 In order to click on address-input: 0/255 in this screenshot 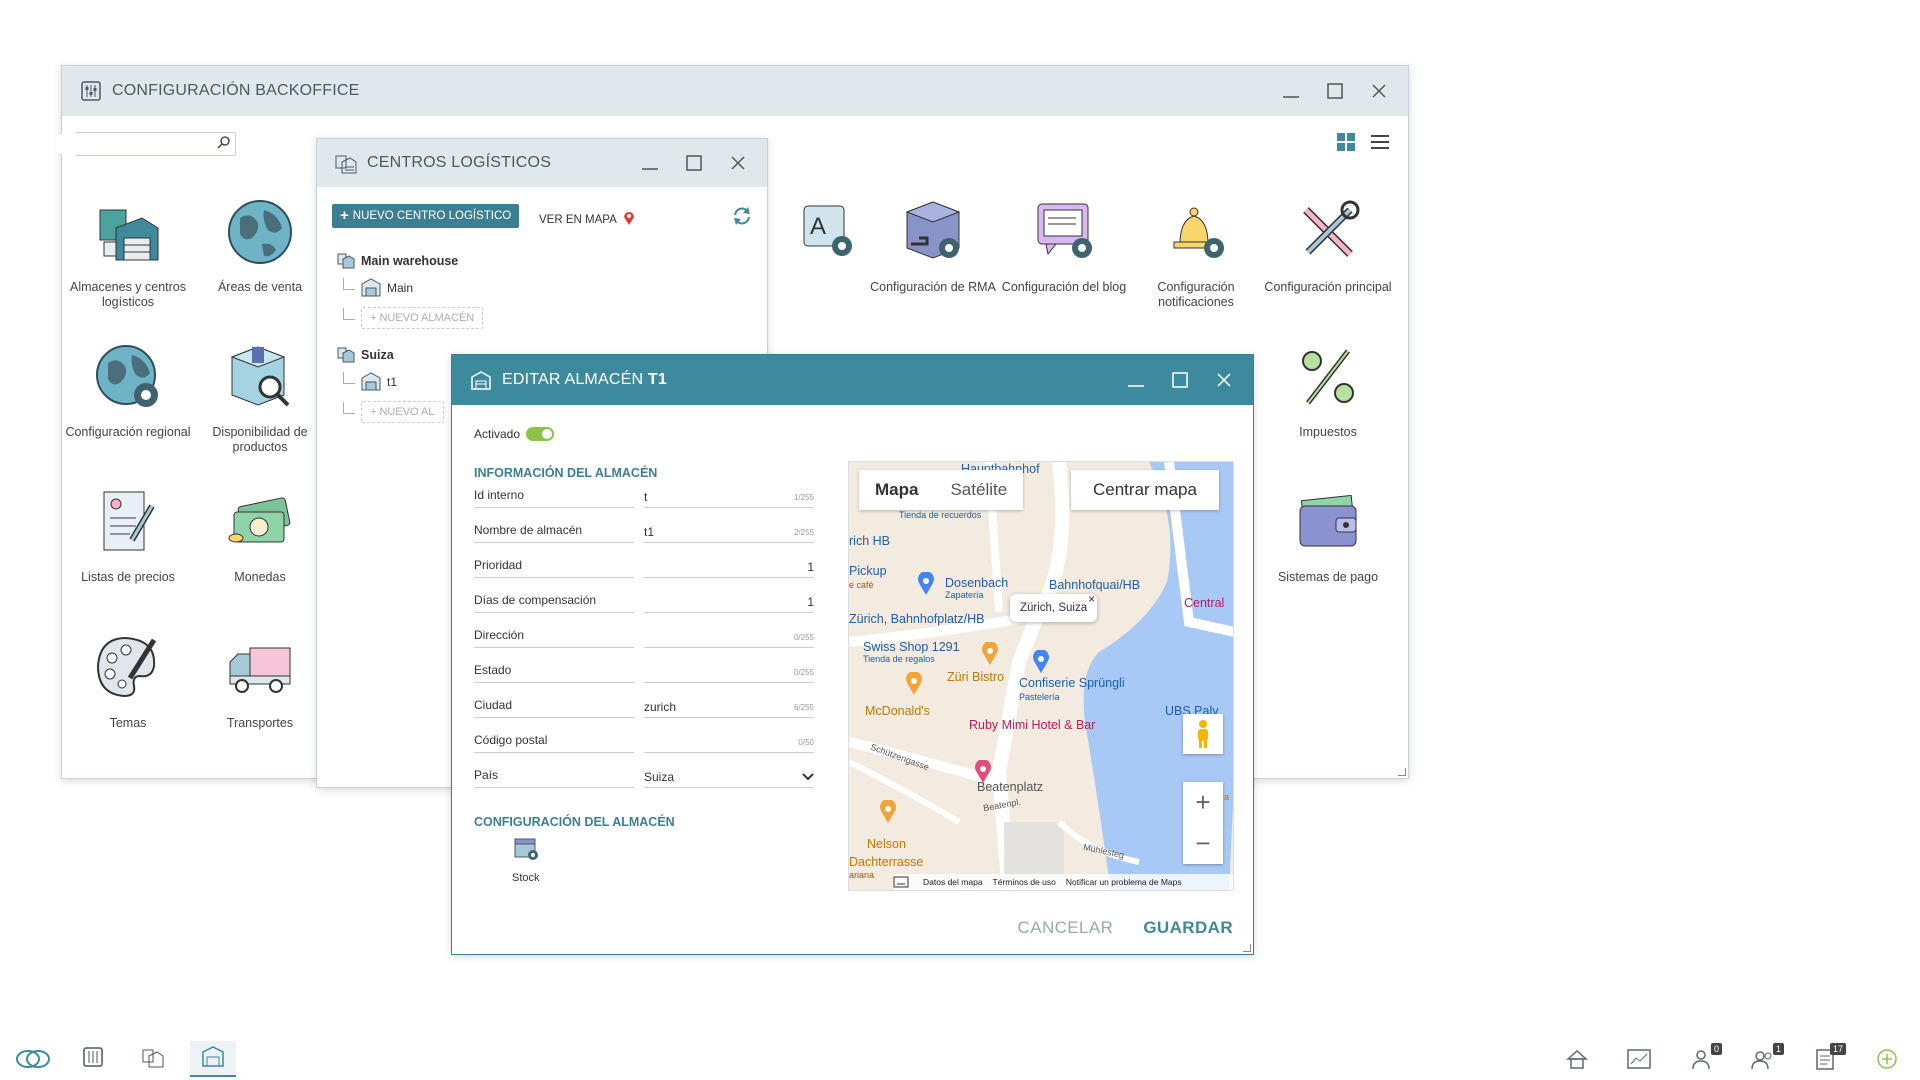, I will do `click(729, 636)`.